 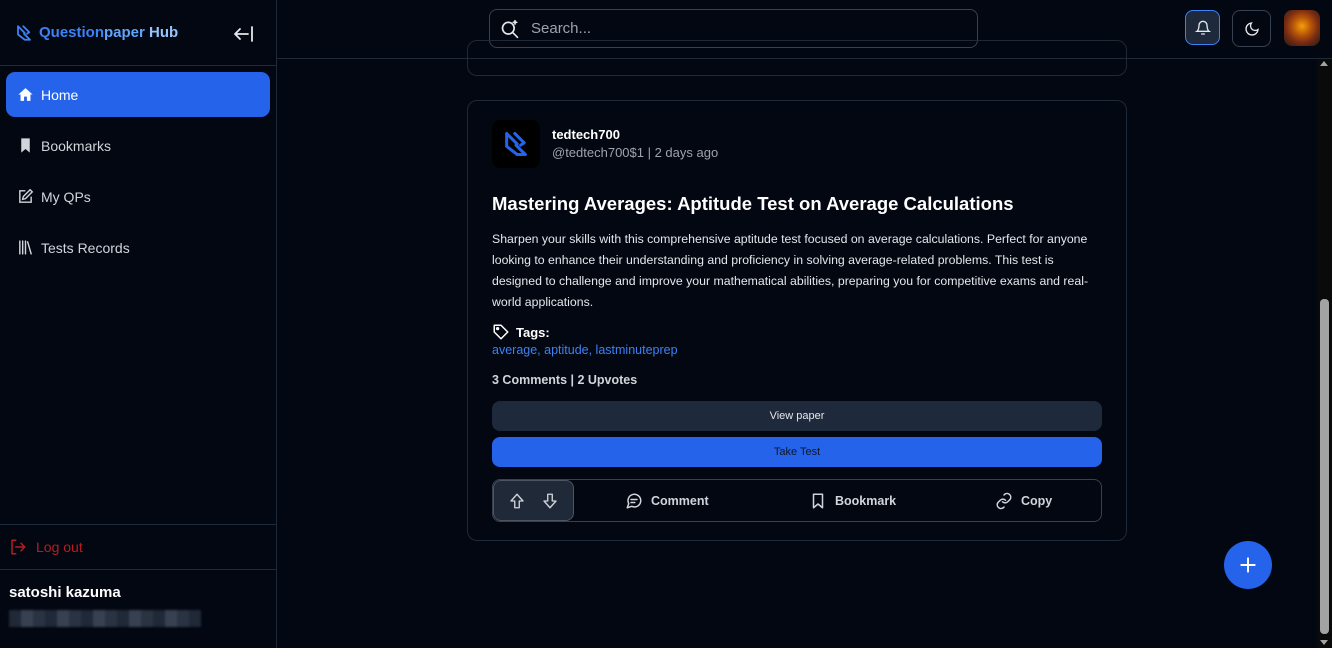 What do you see at coordinates (105, 605) in the screenshot?
I see `user-info: satoshi kazuma` at bounding box center [105, 605].